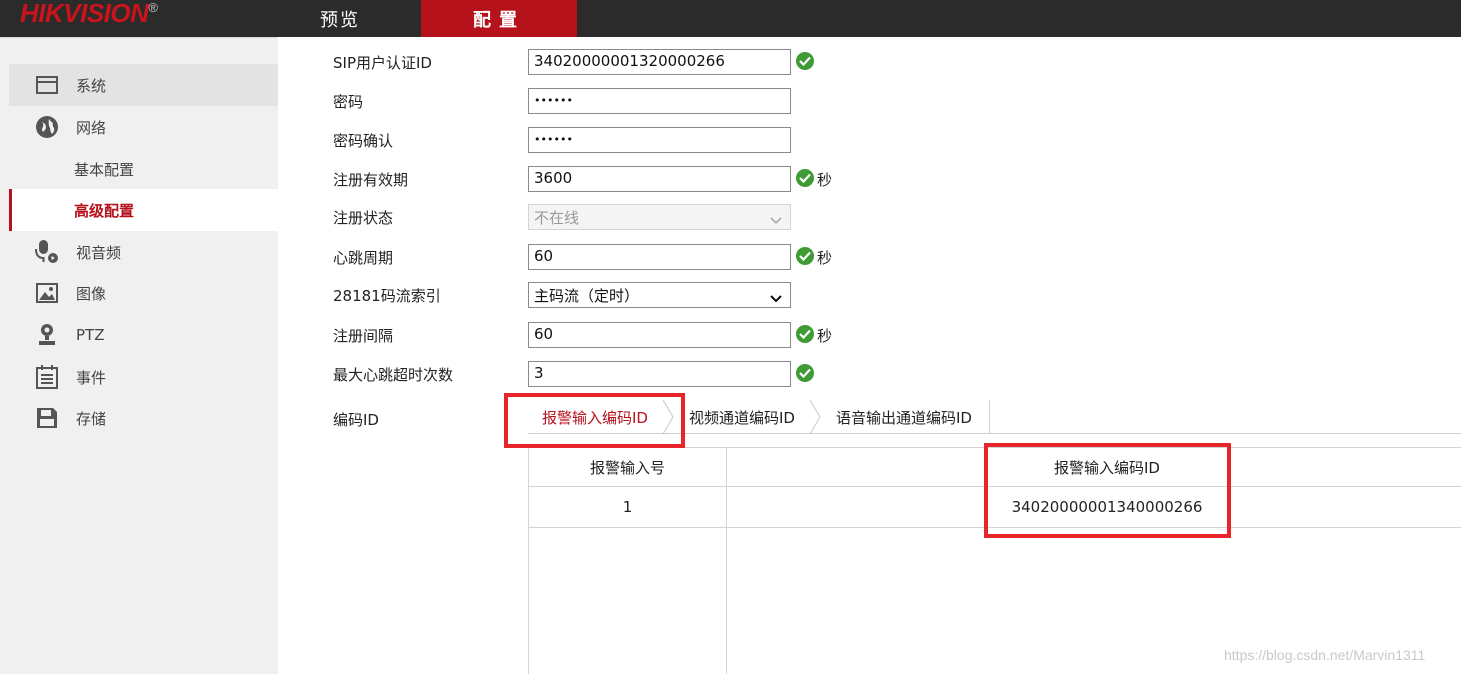  I want to click on max-timeout-input: 3, so click(659, 374).